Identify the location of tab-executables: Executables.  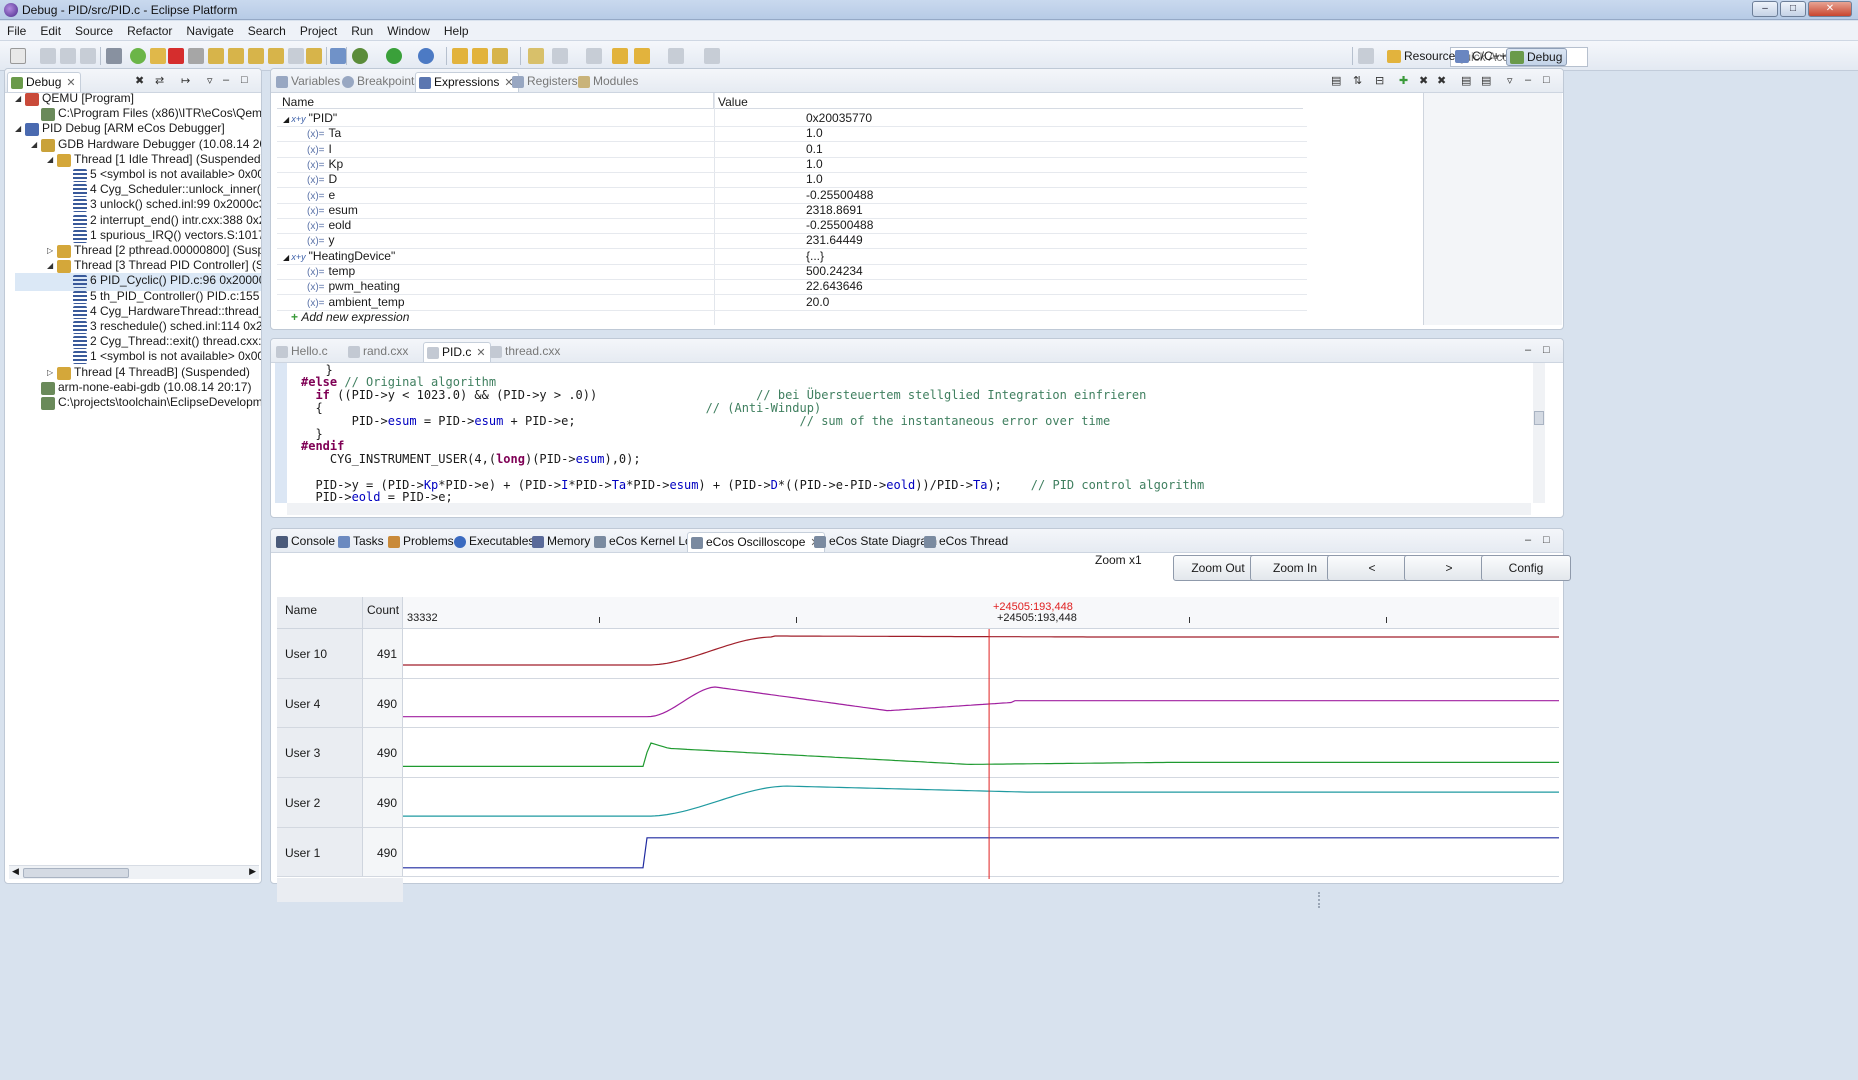
(494, 542).